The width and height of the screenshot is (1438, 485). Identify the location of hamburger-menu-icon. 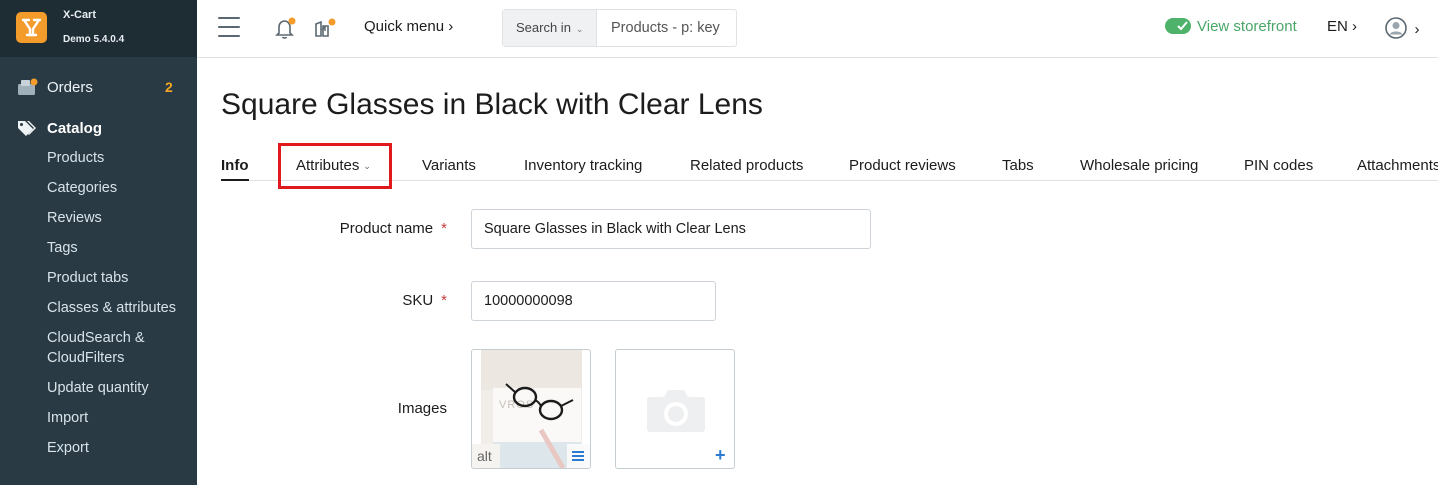
(229, 27).